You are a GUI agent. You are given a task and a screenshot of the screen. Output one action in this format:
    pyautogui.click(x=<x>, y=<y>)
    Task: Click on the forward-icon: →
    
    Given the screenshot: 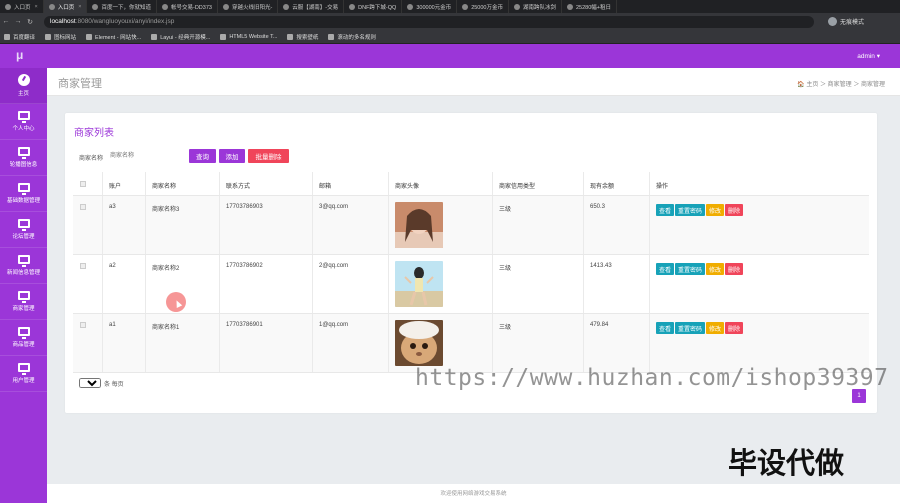 What is the action you would take?
    pyautogui.click(x=18, y=21)
    